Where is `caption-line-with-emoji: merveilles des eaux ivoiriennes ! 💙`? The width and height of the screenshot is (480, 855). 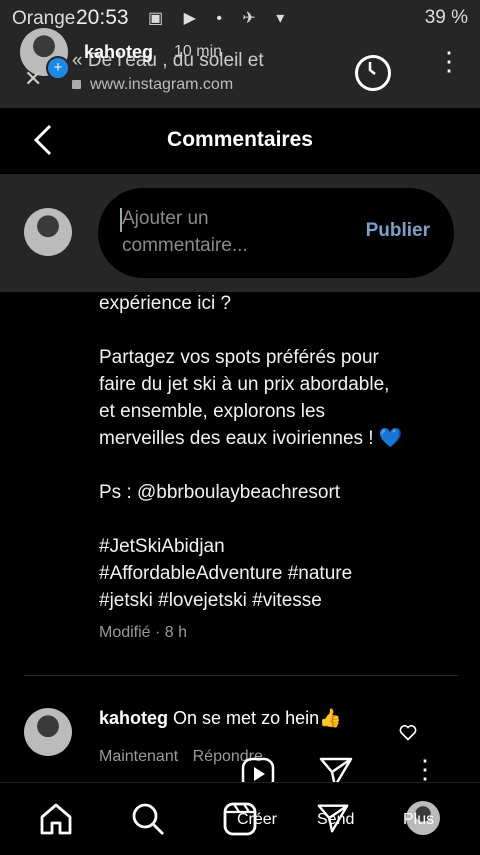 caption-line-with-emoji: merveilles des eaux ivoiriennes ! 💙 is located at coordinates (279, 438).